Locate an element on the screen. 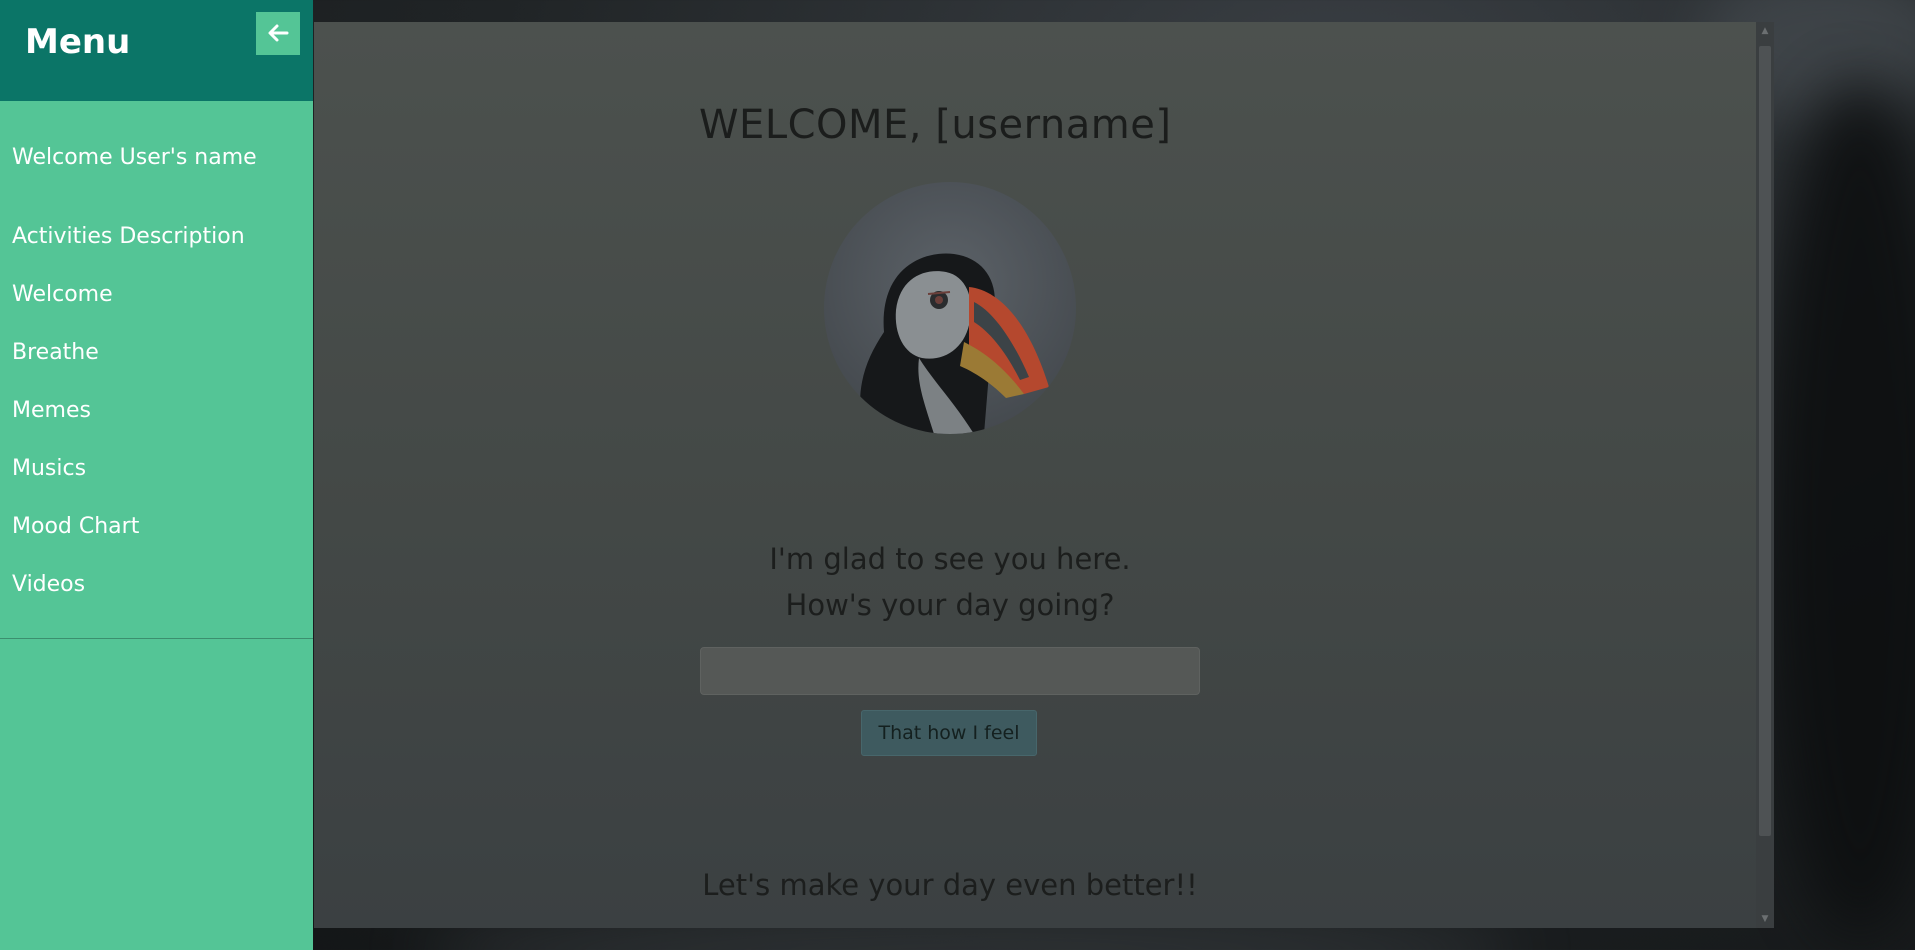  greeting-line-2: How's your day going? is located at coordinates (950, 605).